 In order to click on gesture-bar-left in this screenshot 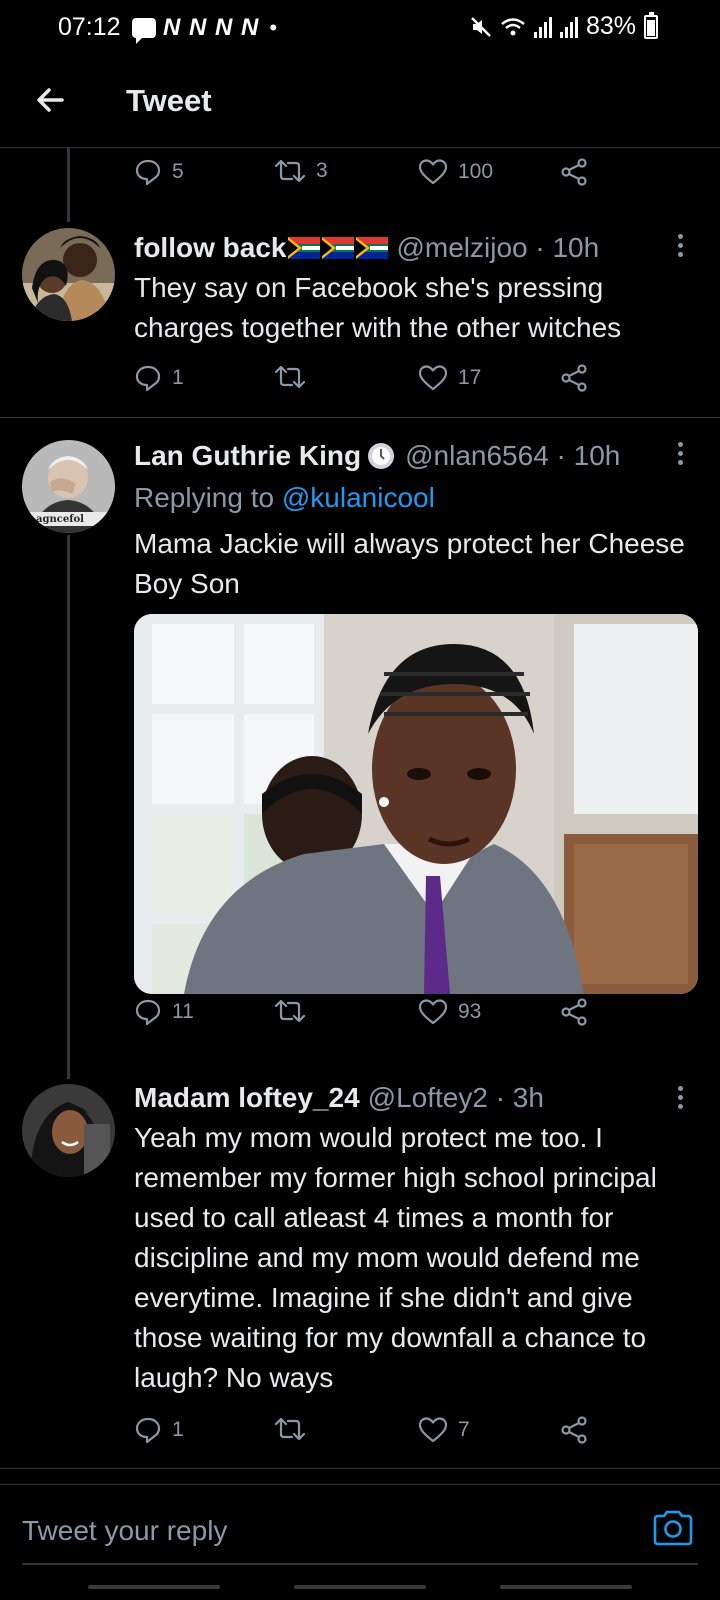, I will do `click(154, 1587)`.